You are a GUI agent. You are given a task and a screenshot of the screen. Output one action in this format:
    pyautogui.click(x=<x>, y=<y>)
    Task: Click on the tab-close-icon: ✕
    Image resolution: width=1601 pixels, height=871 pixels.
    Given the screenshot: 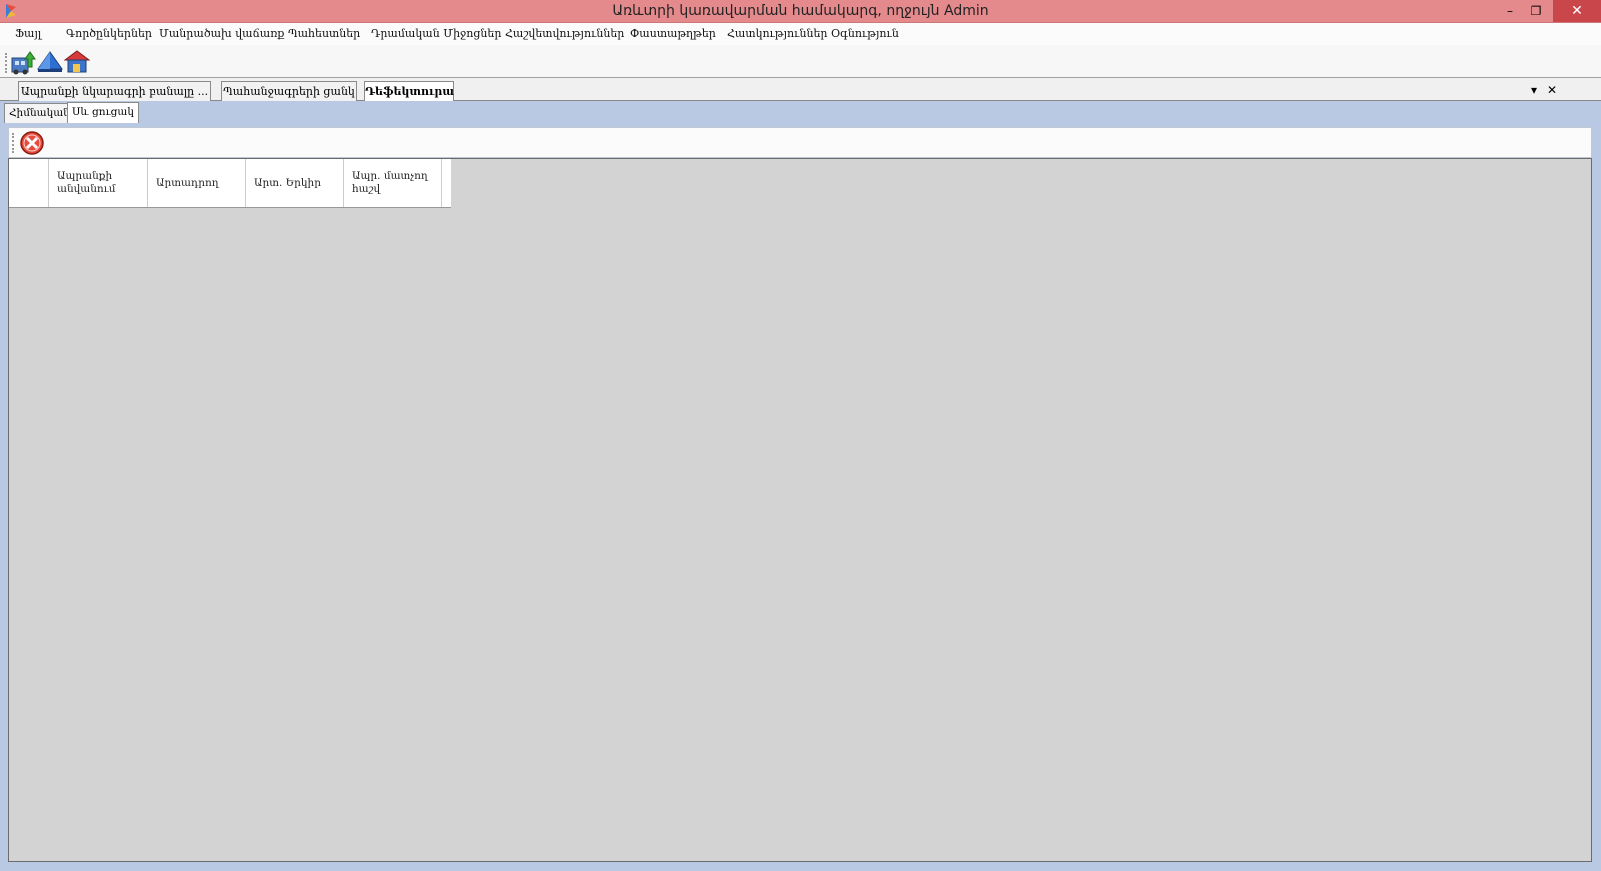 What is the action you would take?
    pyautogui.click(x=1552, y=90)
    